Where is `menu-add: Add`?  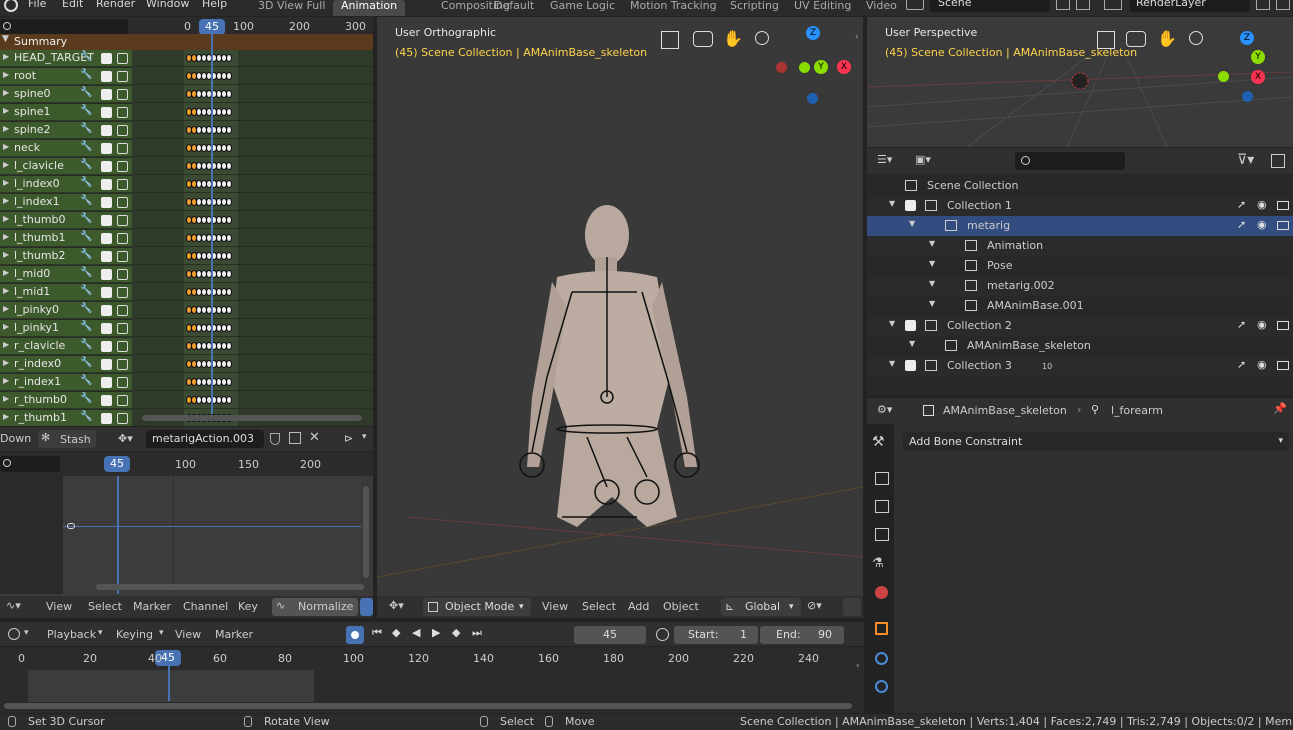
menu-add: Add is located at coordinates (638, 606).